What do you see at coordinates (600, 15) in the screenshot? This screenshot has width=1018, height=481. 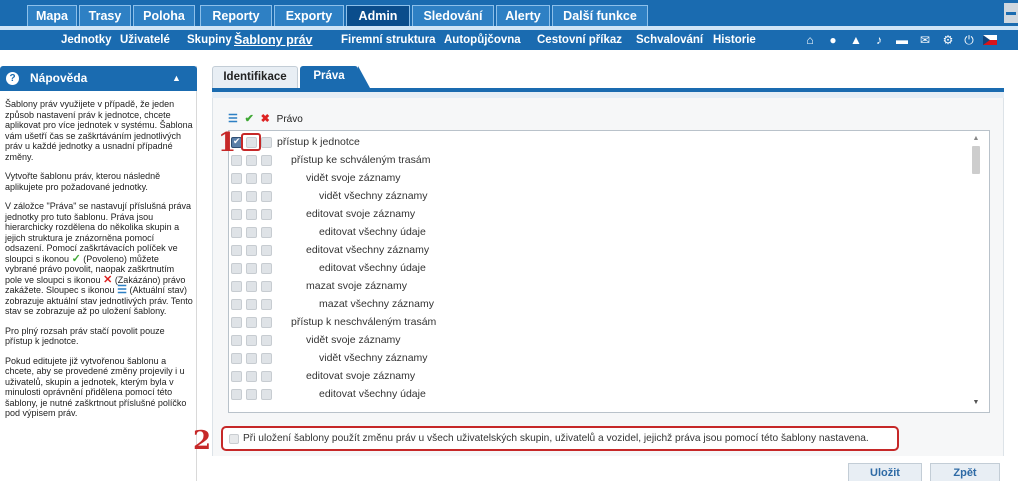 I see `nav-tab-dalsi-funkce: Další funkce` at bounding box center [600, 15].